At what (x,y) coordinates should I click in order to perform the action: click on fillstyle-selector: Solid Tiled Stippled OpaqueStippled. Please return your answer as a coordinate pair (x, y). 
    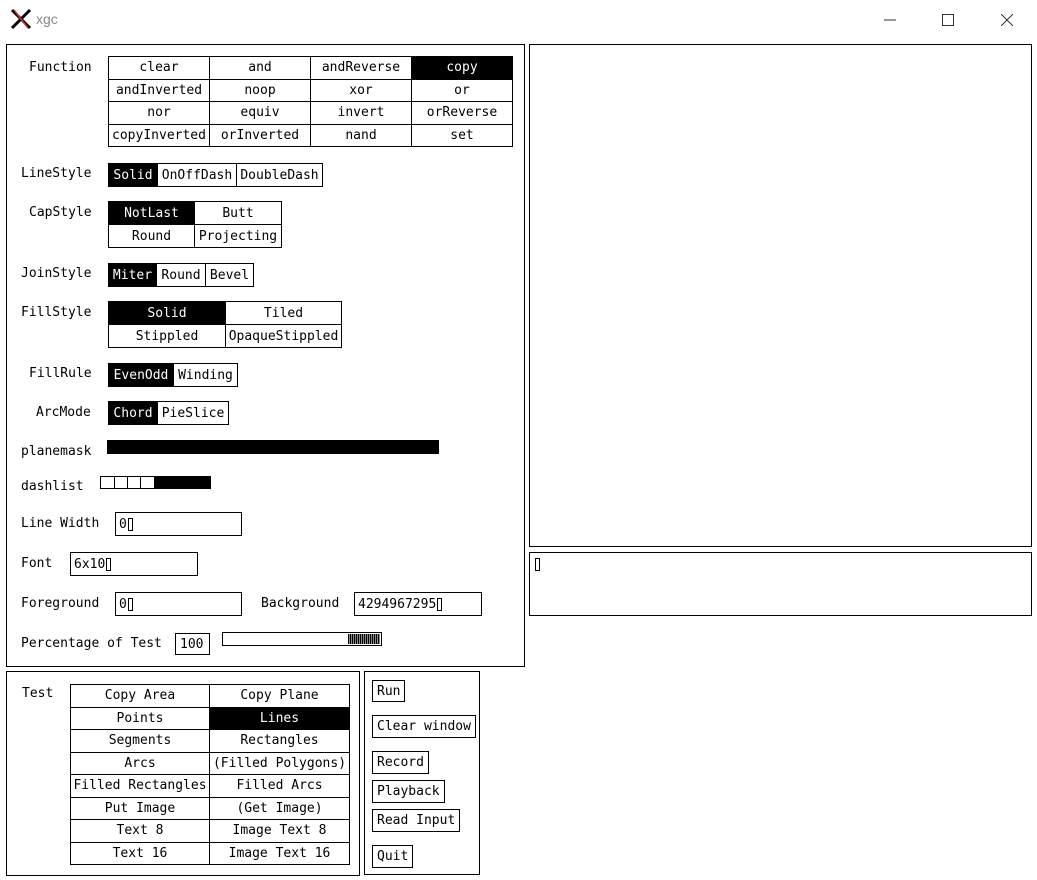
    Looking at the image, I should click on (225, 324).